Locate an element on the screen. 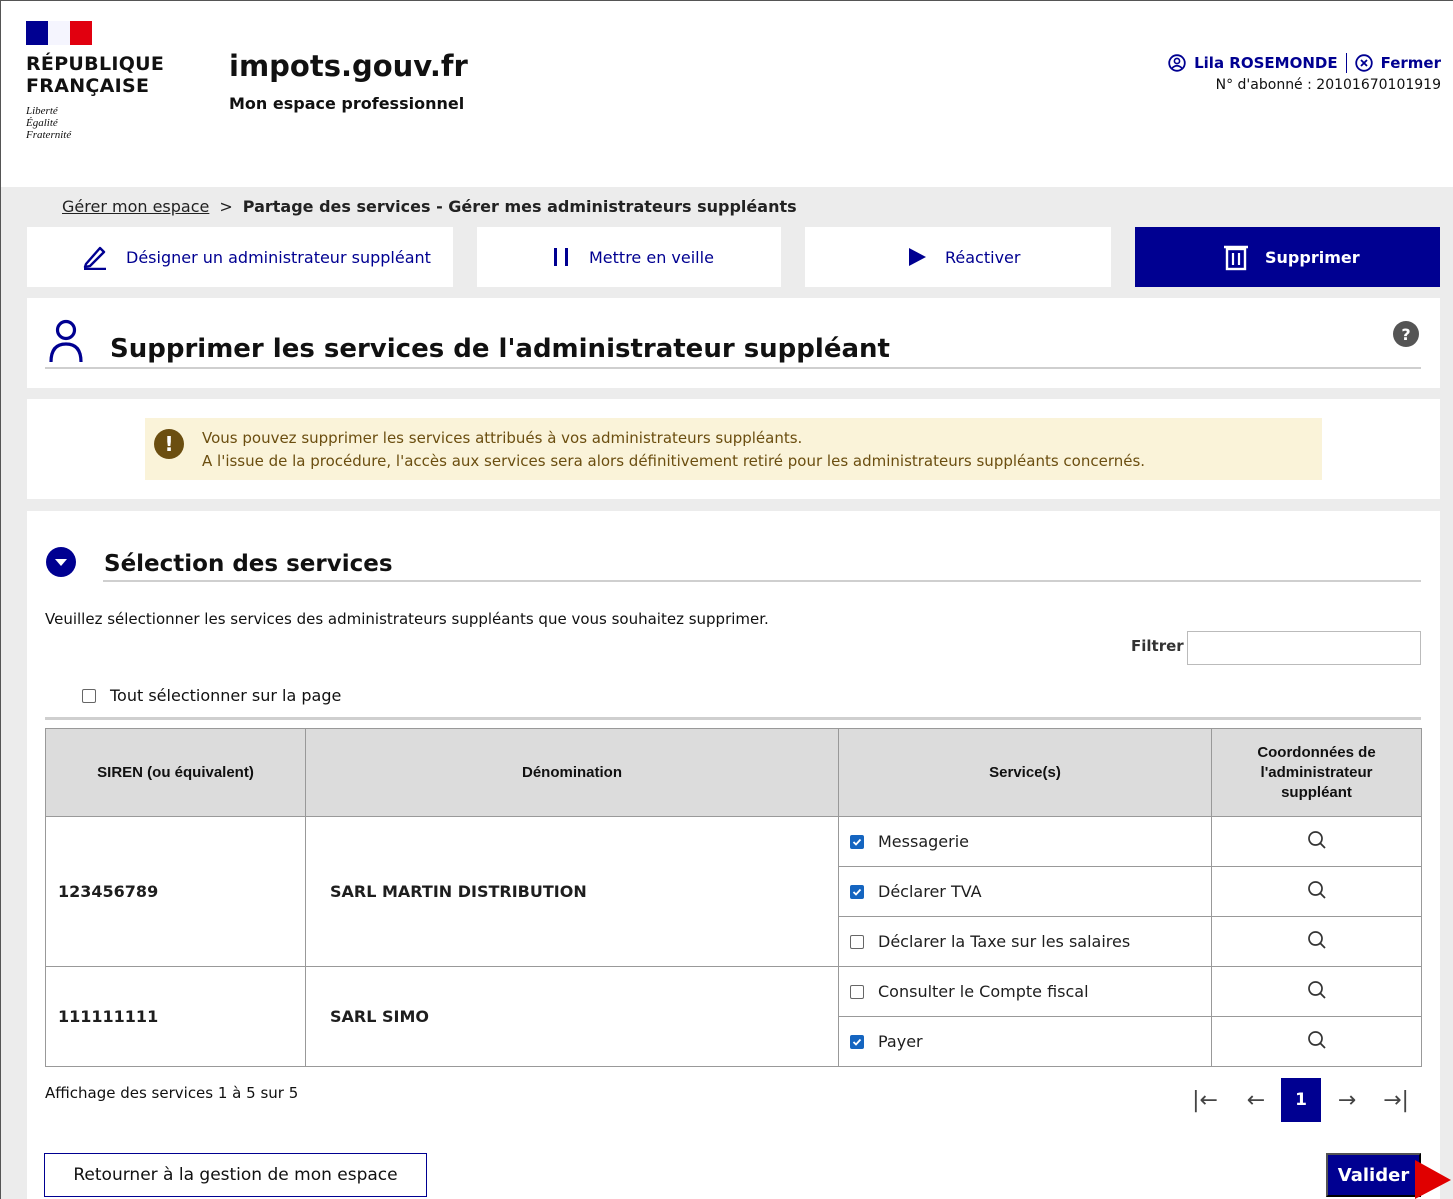 The width and height of the screenshot is (1453, 1199). service-label: Déclarer TVA is located at coordinates (930, 891).